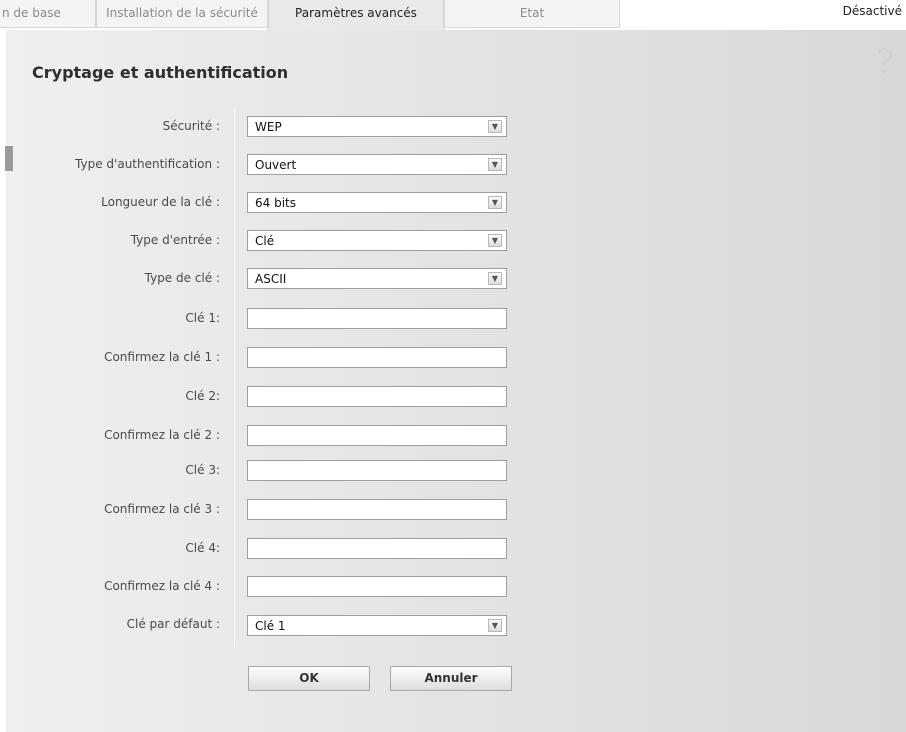 Image resolution: width=906 pixels, height=732 pixels. What do you see at coordinates (377, 470) in the screenshot?
I see `key3-input` at bounding box center [377, 470].